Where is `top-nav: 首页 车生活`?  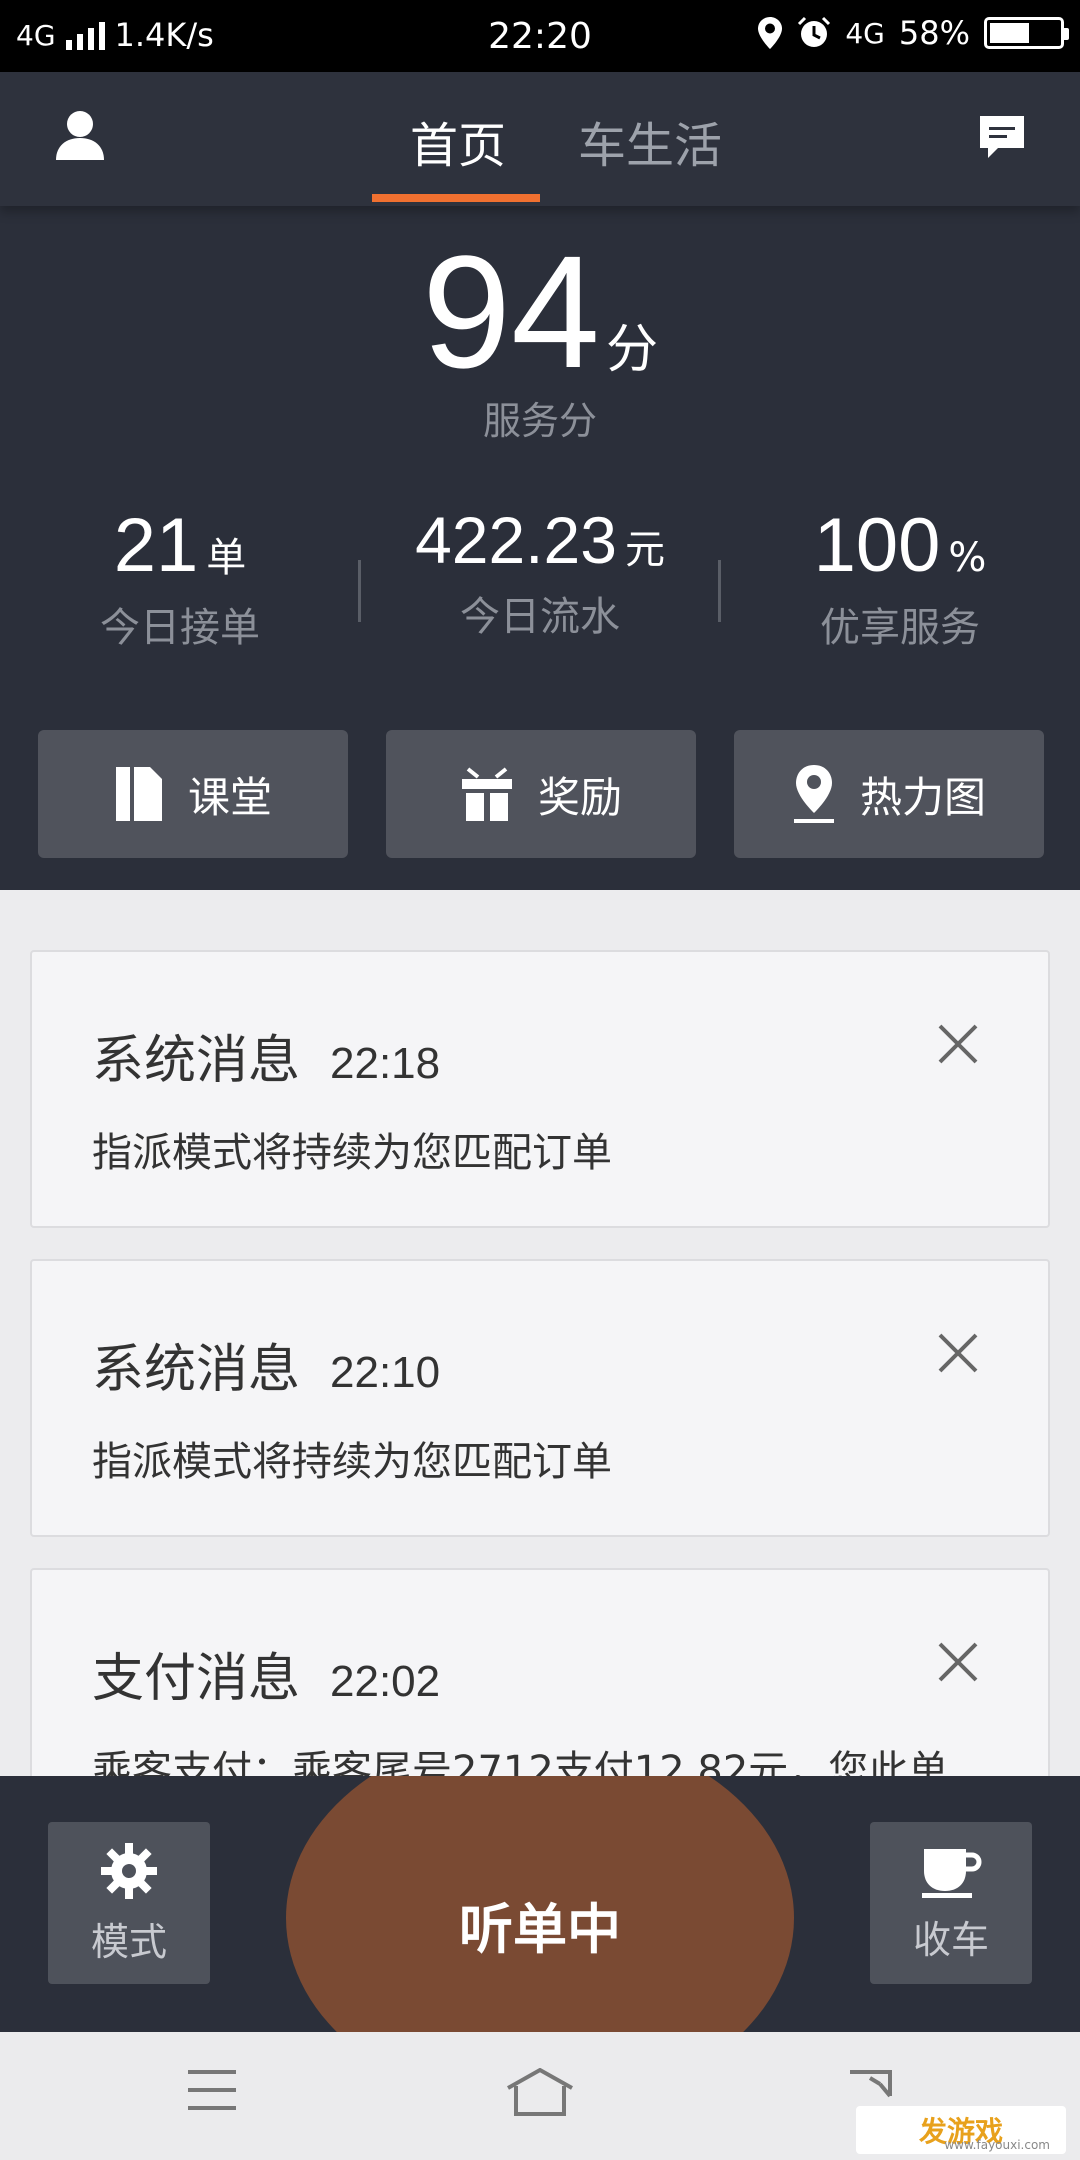
top-nav: 首页 车生活 is located at coordinates (540, 139).